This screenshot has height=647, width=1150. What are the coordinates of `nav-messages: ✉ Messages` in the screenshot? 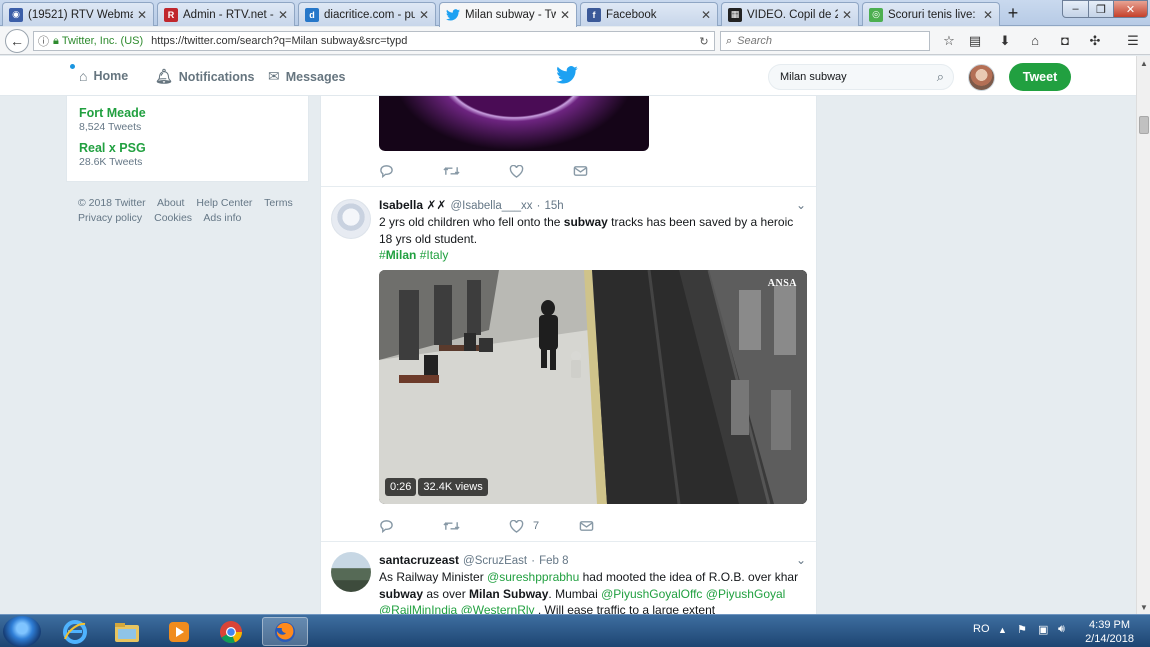 It's located at (307, 76).